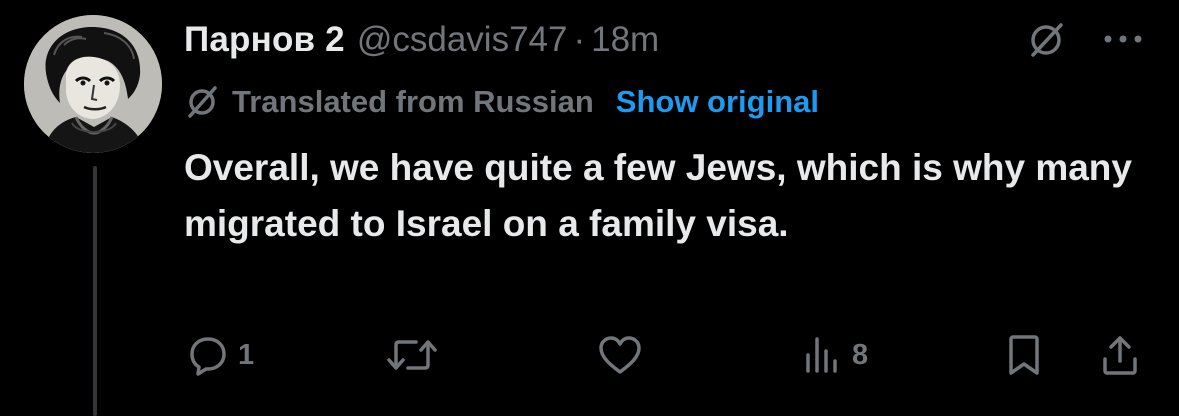 The image size is (1179, 416). I want to click on repost-button, so click(416, 355).